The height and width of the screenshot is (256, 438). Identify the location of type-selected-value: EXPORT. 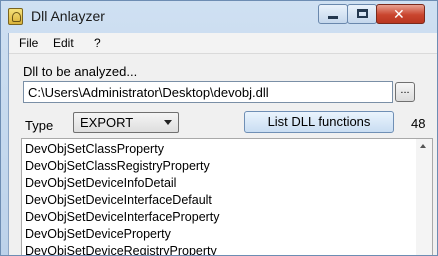
(107, 122).